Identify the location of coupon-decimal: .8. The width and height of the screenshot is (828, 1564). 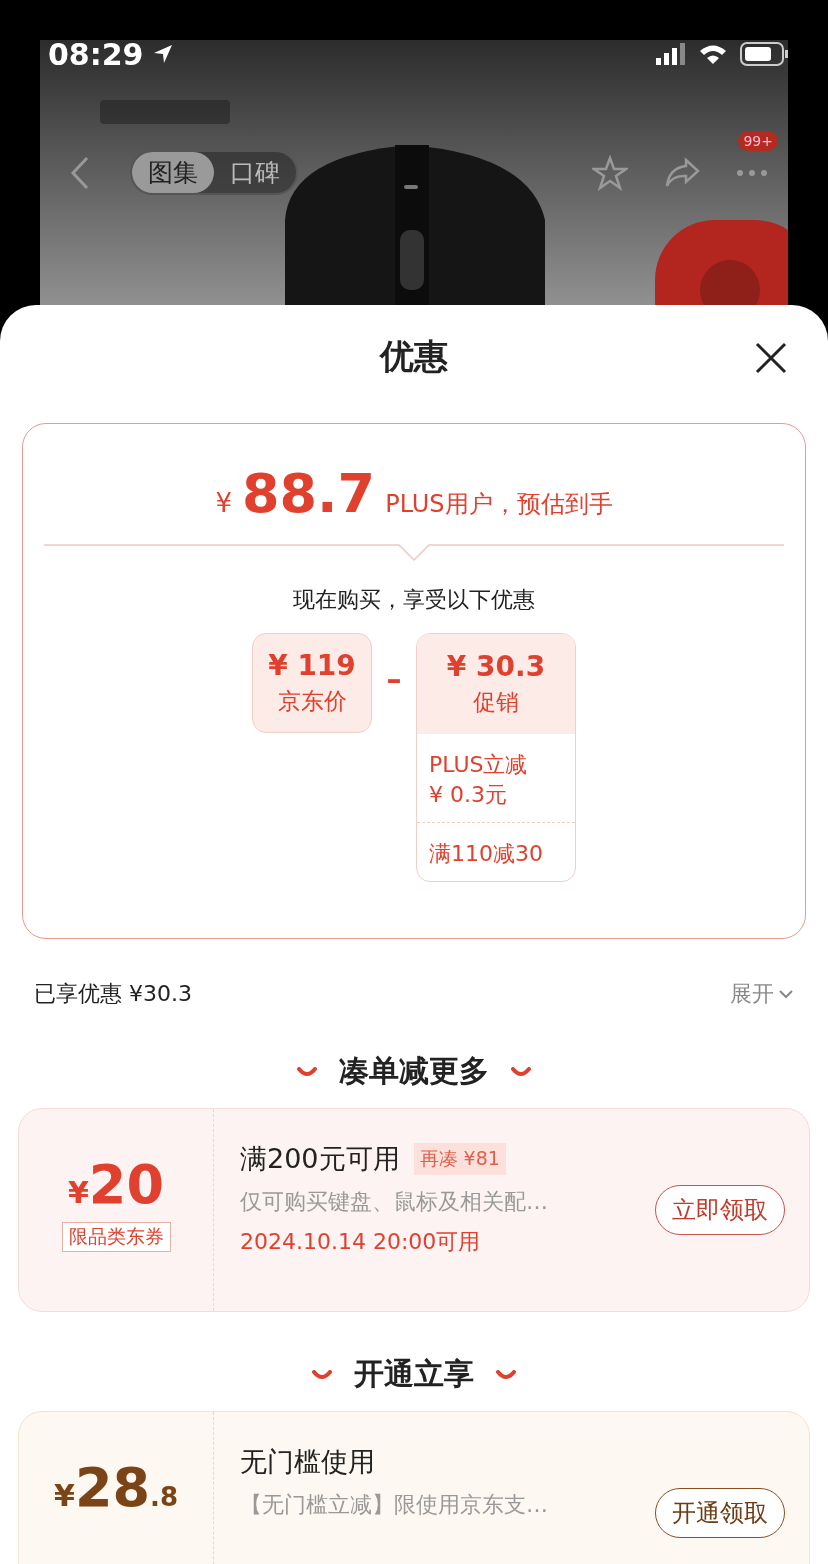
(164, 1497).